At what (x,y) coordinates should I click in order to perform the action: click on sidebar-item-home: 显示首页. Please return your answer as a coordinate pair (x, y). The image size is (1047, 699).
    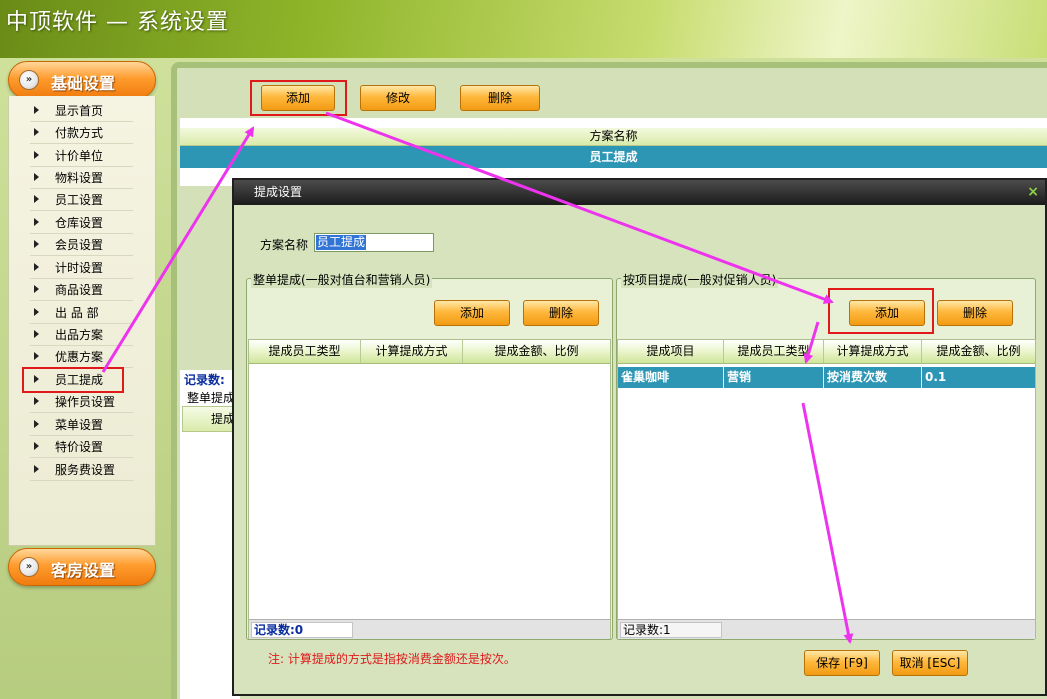
    Looking at the image, I should click on (81, 111).